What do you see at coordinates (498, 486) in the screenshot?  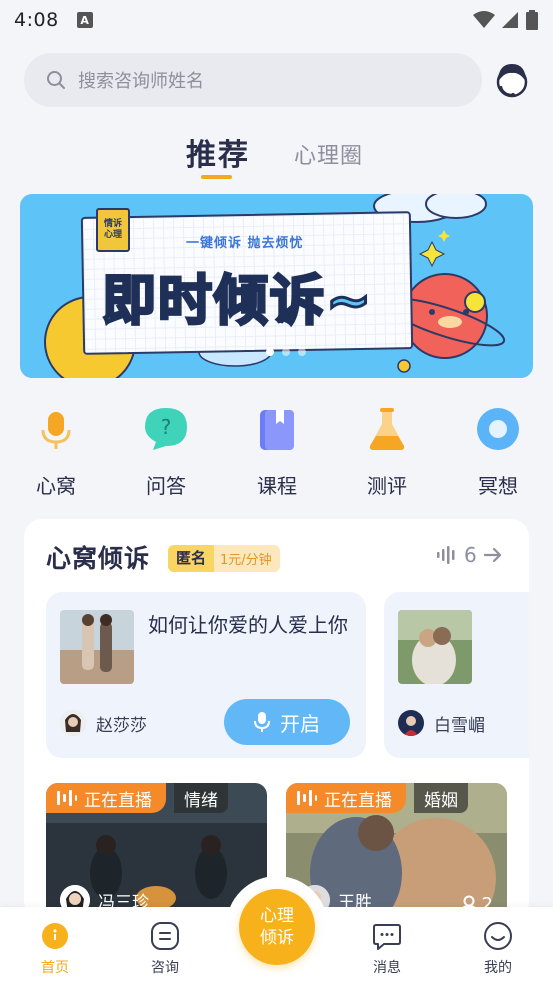 I see `quick-menu-label: 冥想` at bounding box center [498, 486].